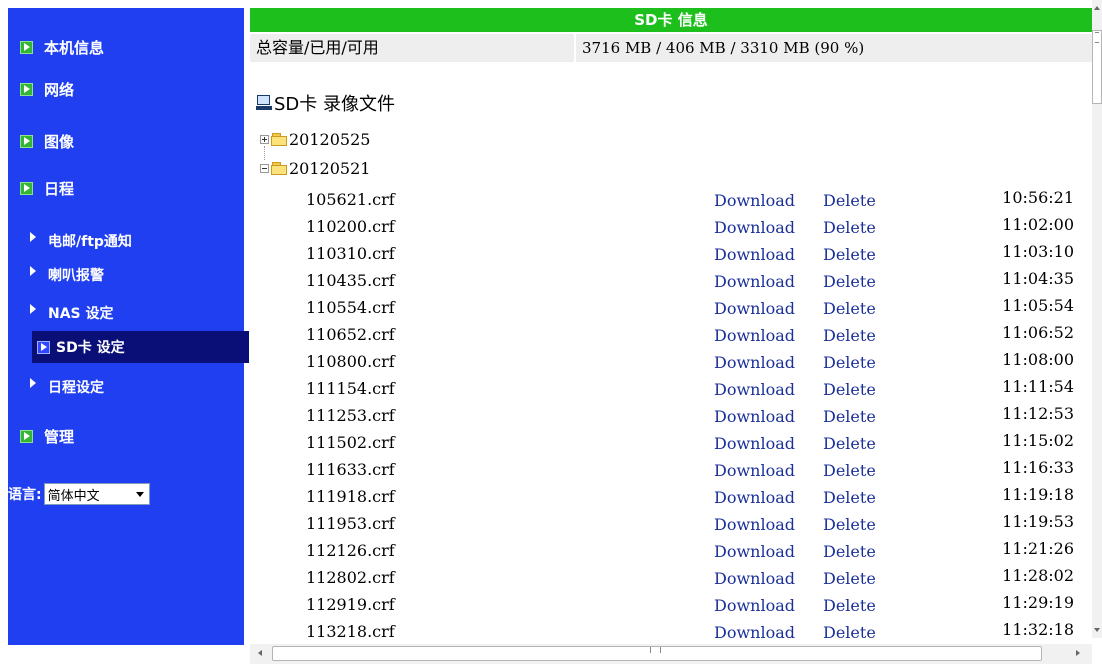  I want to click on expand-plus-icon, so click(264, 139).